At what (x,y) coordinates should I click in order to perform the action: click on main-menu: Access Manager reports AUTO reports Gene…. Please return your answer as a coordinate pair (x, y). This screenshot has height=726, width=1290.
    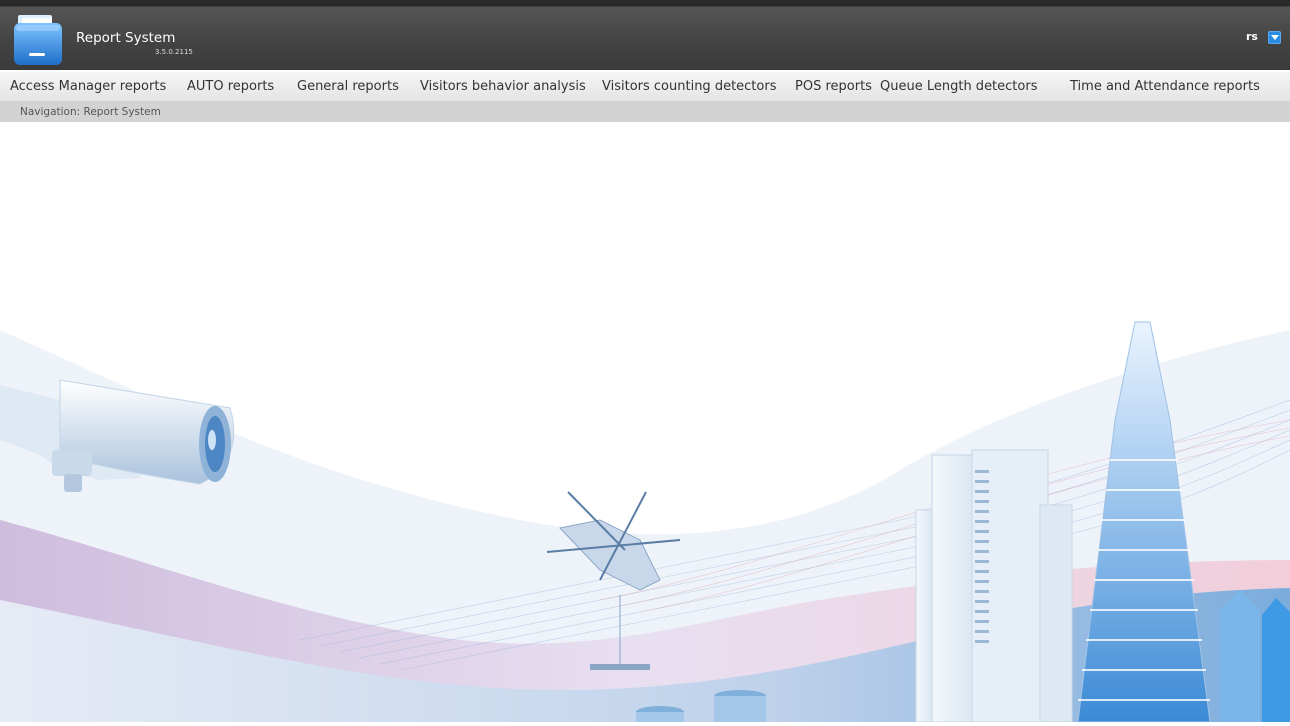
    Looking at the image, I should click on (645, 87).